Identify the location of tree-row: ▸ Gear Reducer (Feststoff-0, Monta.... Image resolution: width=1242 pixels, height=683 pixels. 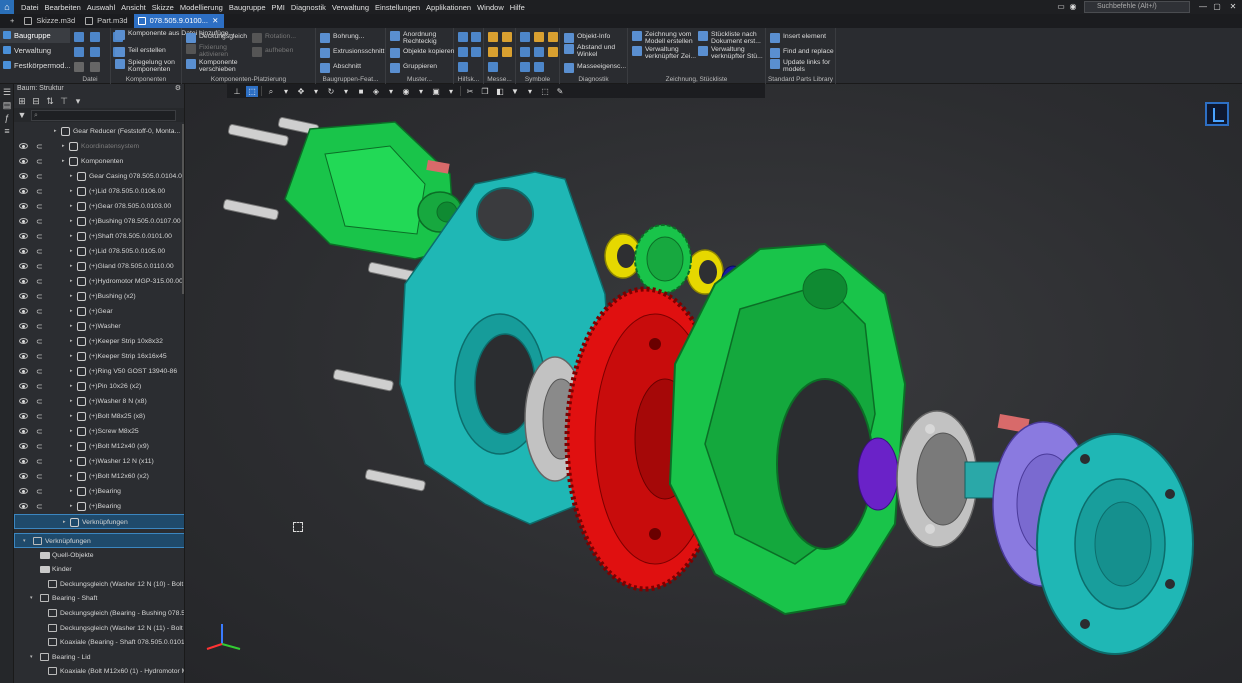
(99, 131).